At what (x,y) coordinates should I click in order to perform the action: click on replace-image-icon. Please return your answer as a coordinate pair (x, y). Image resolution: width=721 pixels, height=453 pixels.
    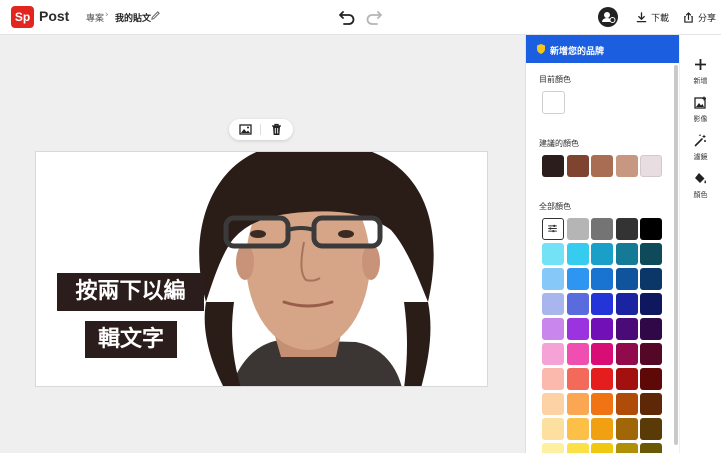
    Looking at the image, I should click on (245, 129).